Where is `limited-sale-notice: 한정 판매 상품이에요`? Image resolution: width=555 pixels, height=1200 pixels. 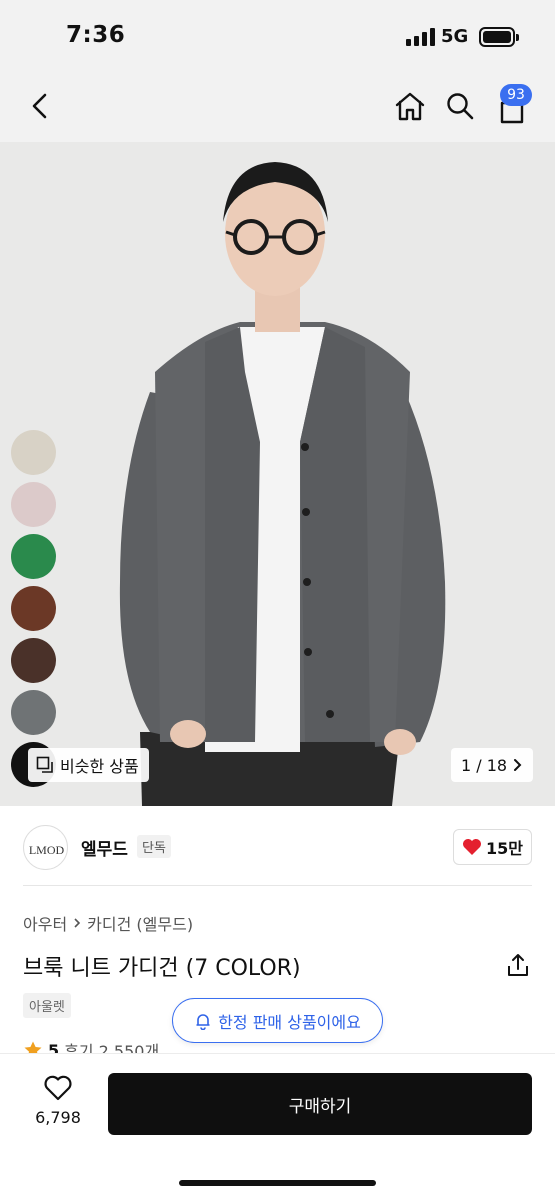 limited-sale-notice: 한정 판매 상품이에요 is located at coordinates (277, 1020).